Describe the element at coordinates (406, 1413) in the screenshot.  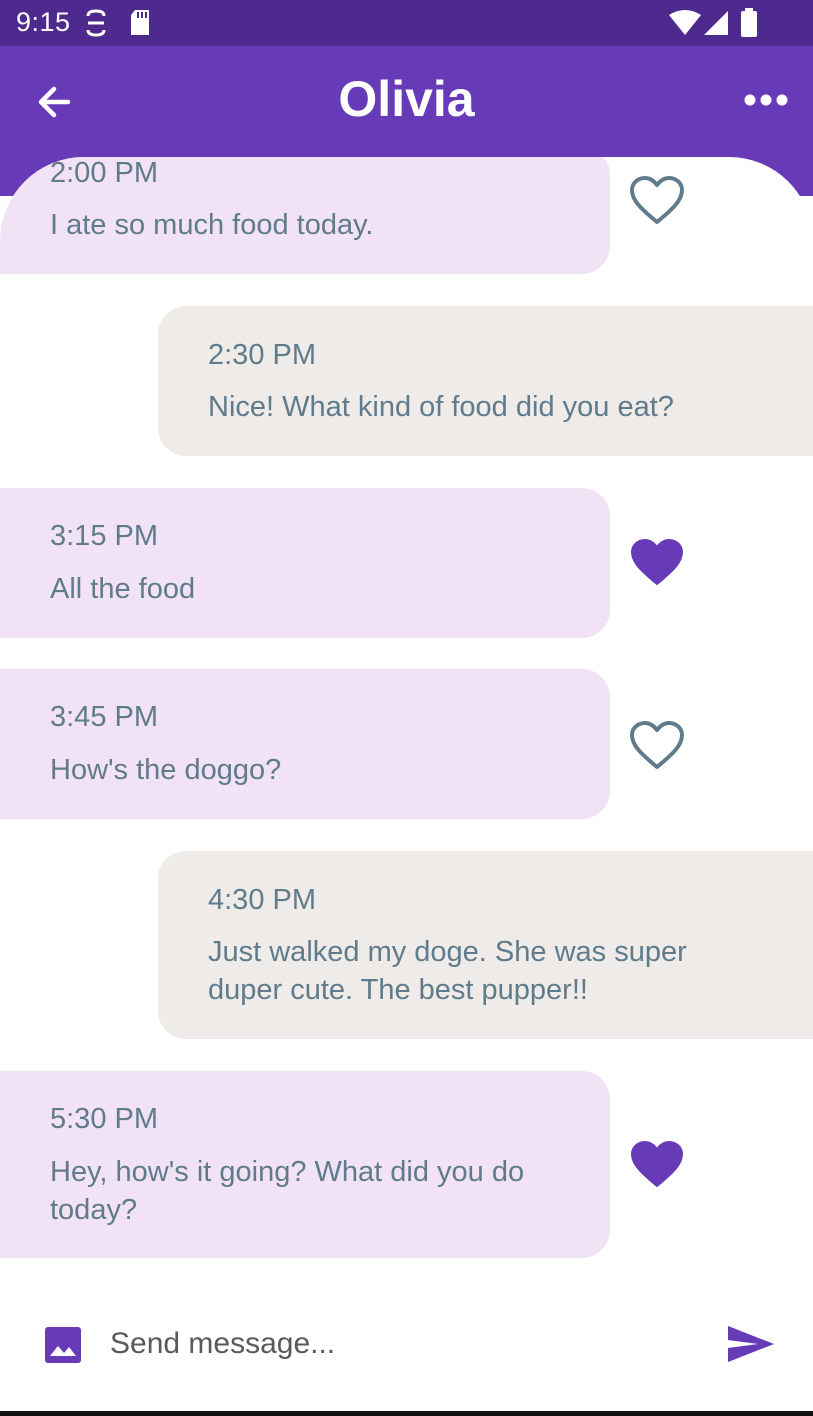
I see `navigation-bar-edge` at that location.